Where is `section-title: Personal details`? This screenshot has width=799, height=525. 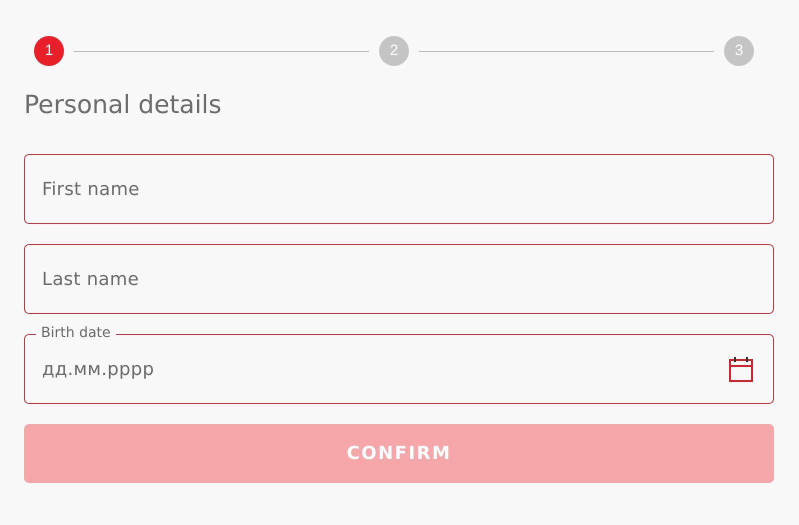
section-title: Personal details is located at coordinates (123, 105).